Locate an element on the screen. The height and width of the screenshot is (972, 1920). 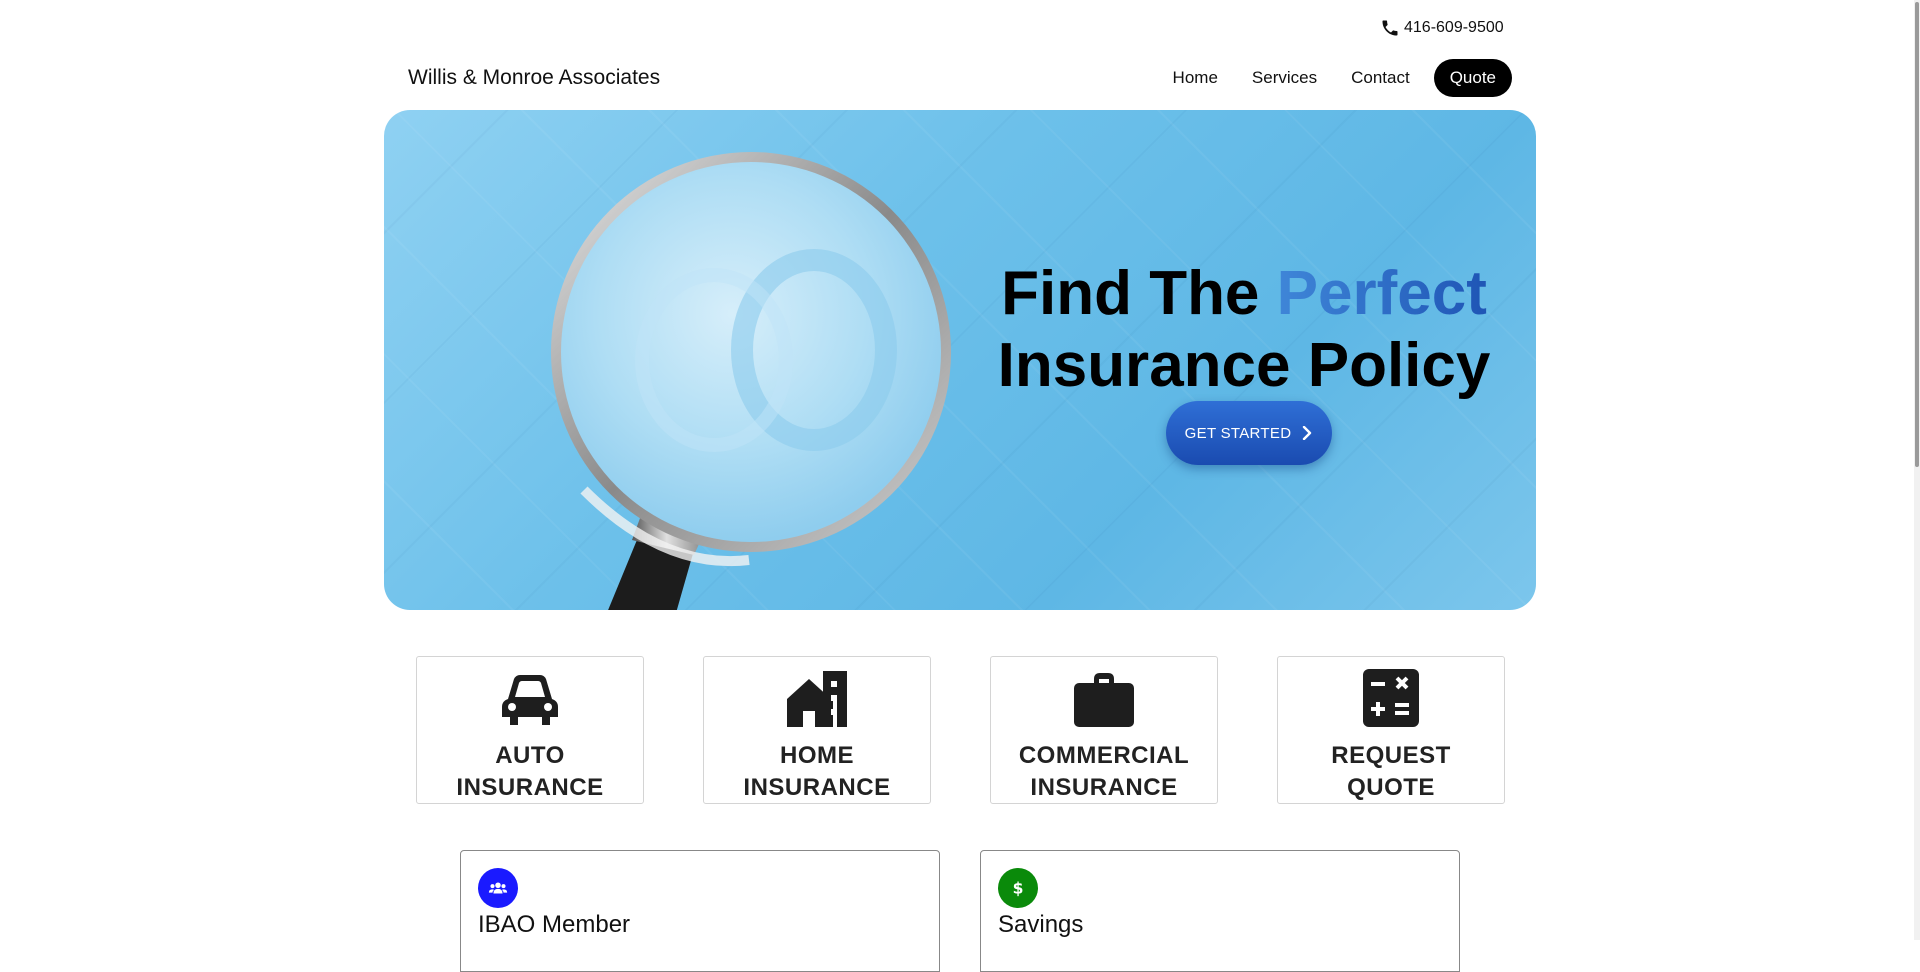
get-started-label: GET STARTED is located at coordinates (1238, 433).